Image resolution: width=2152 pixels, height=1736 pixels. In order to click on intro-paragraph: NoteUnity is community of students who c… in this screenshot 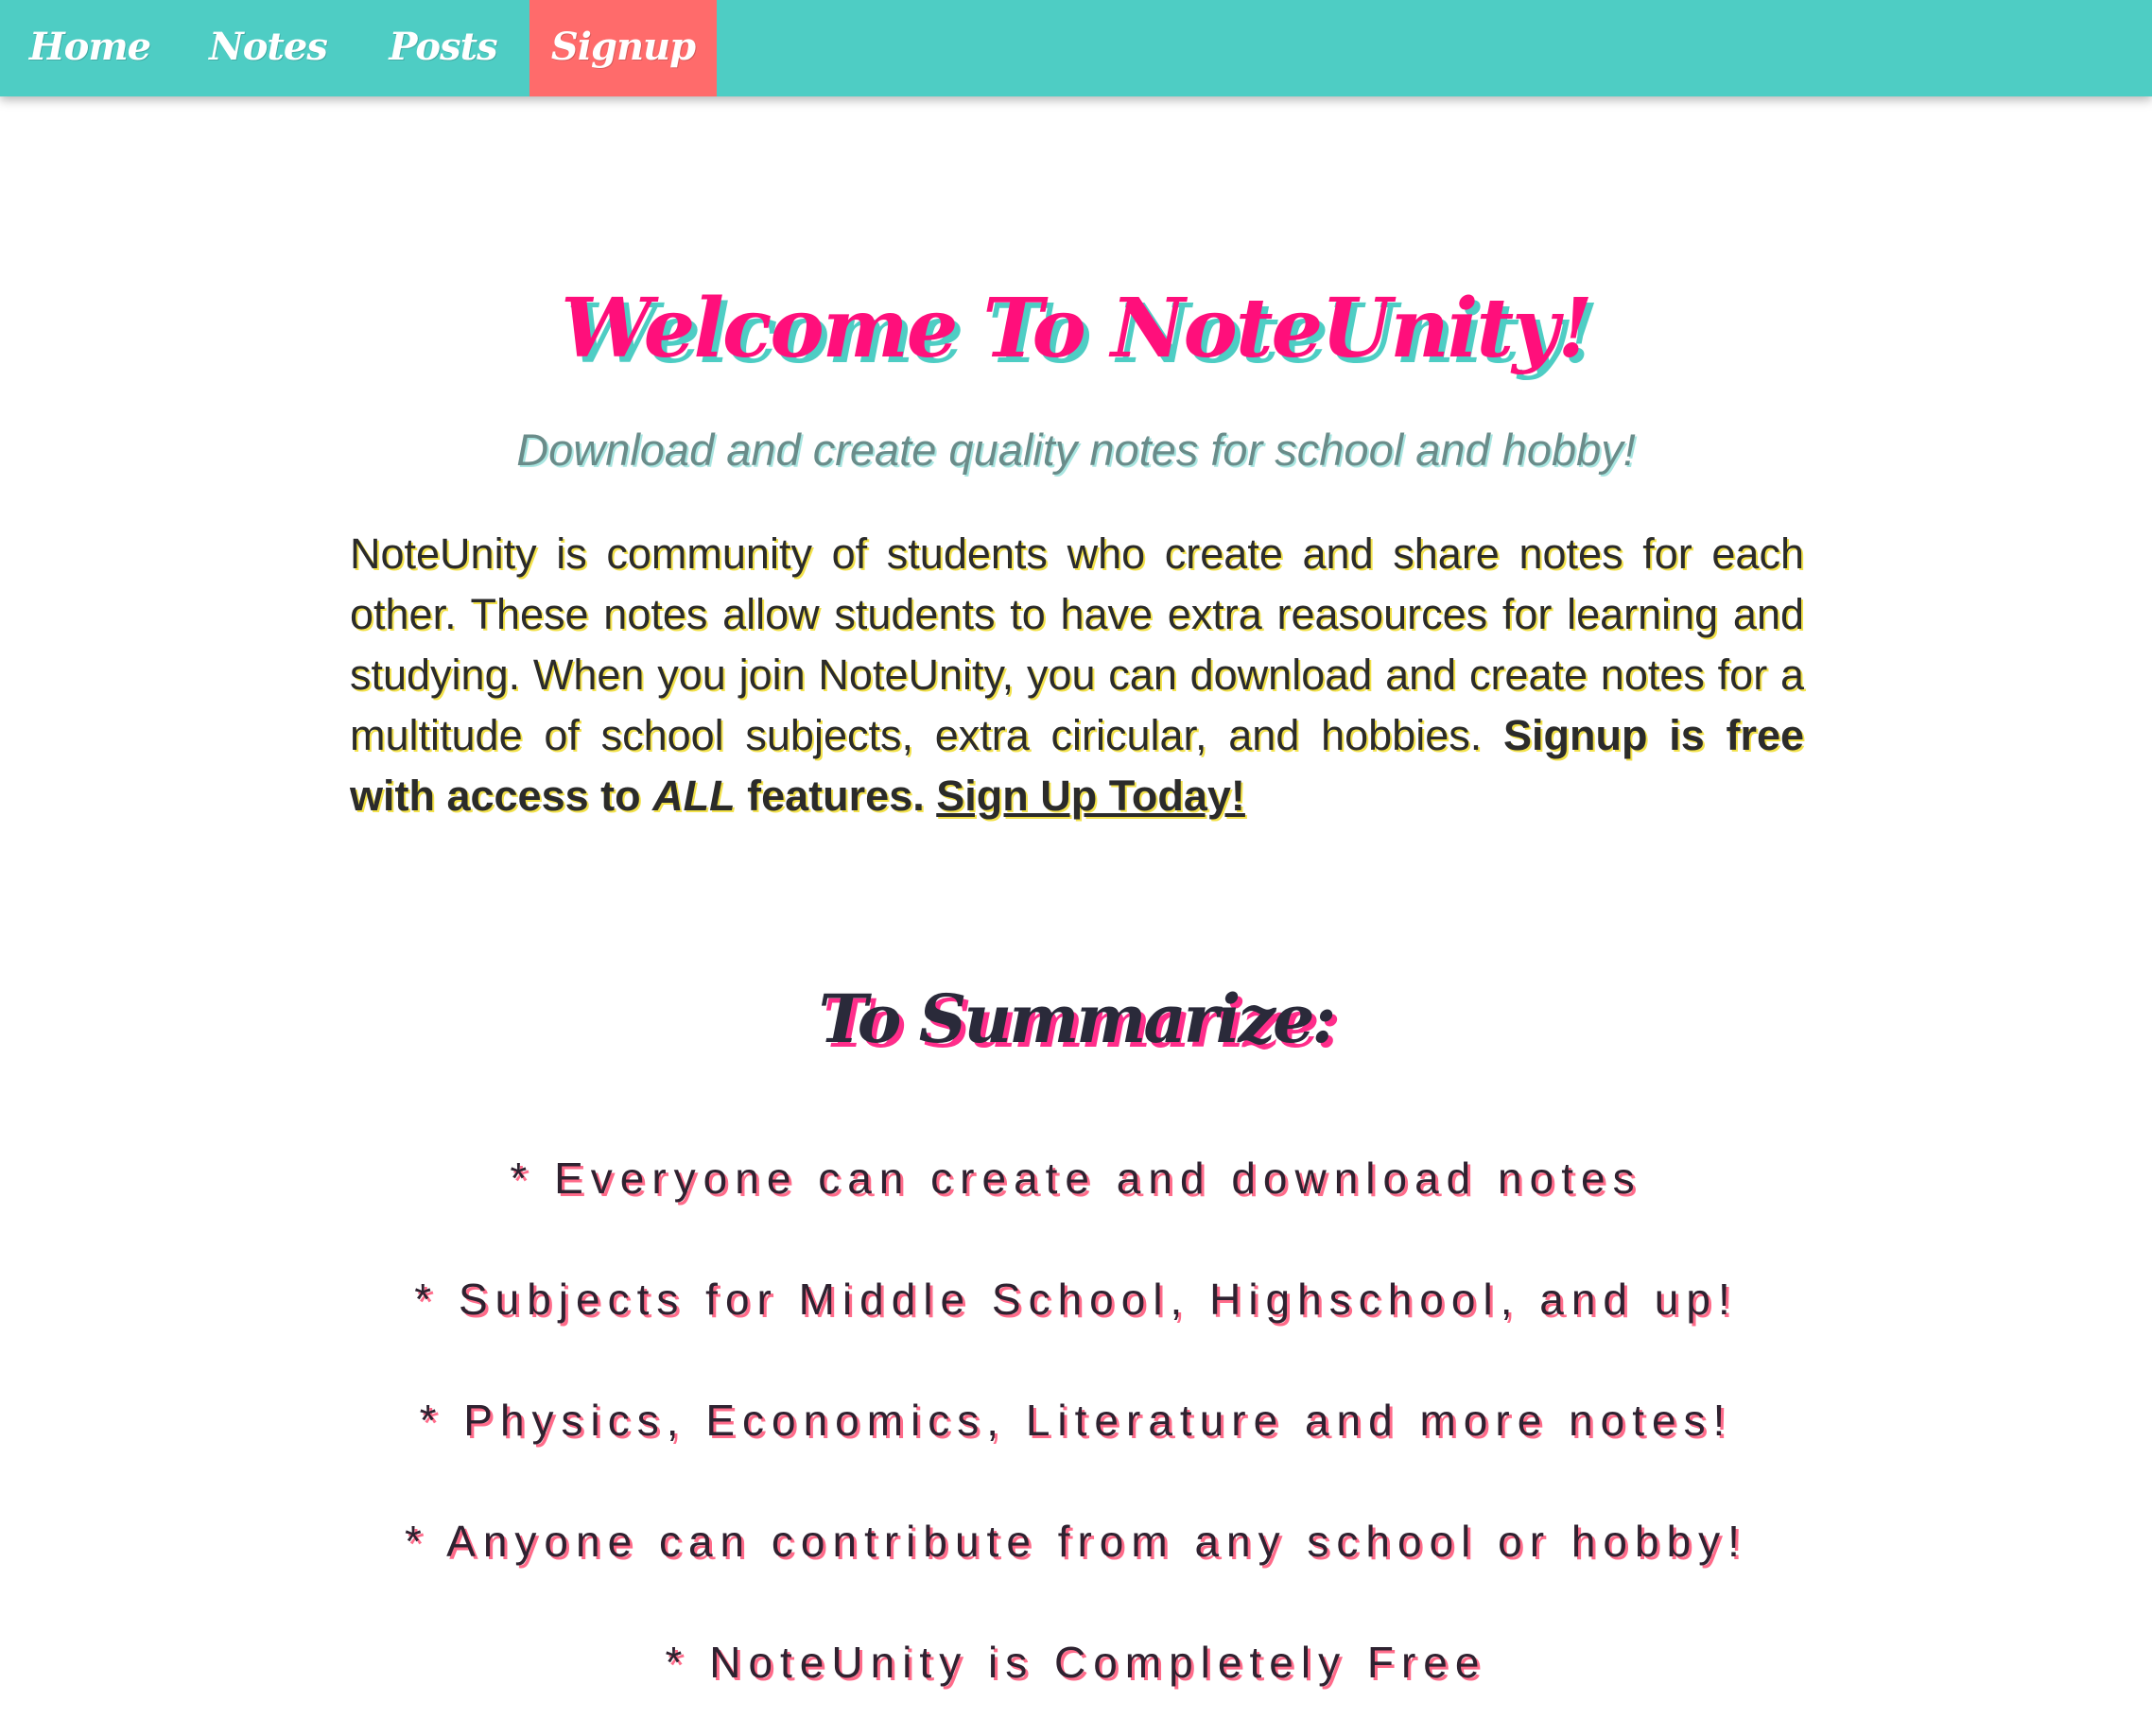, I will do `click(1077, 675)`.